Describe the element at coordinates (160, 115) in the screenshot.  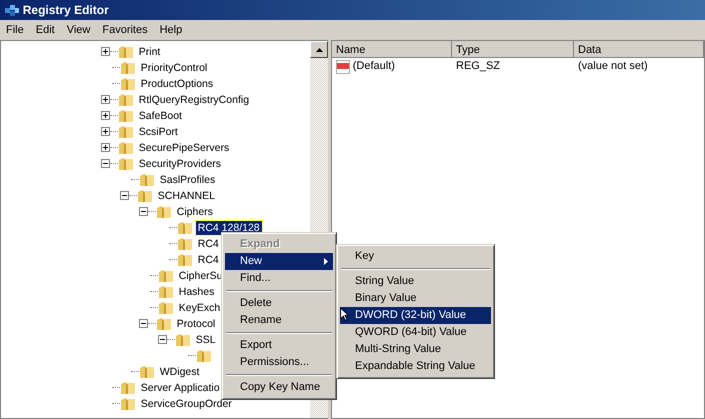
I see `tree-item: SafeBoot` at that location.